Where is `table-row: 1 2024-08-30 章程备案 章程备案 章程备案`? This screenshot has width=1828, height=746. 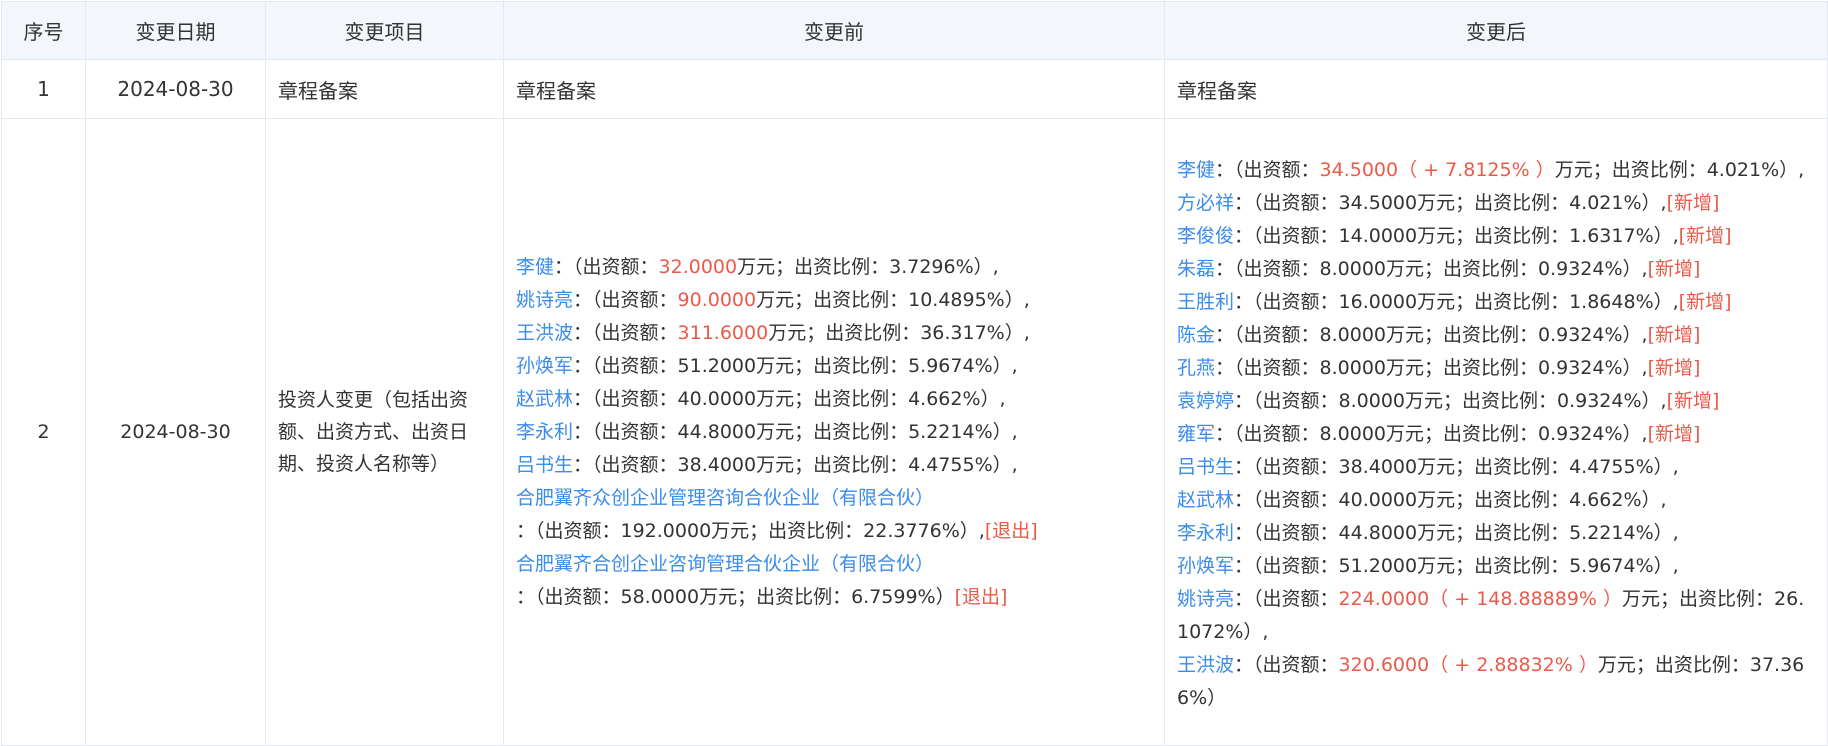 table-row: 1 2024-08-30 章程备案 章程备案 章程备案 is located at coordinates (914, 89).